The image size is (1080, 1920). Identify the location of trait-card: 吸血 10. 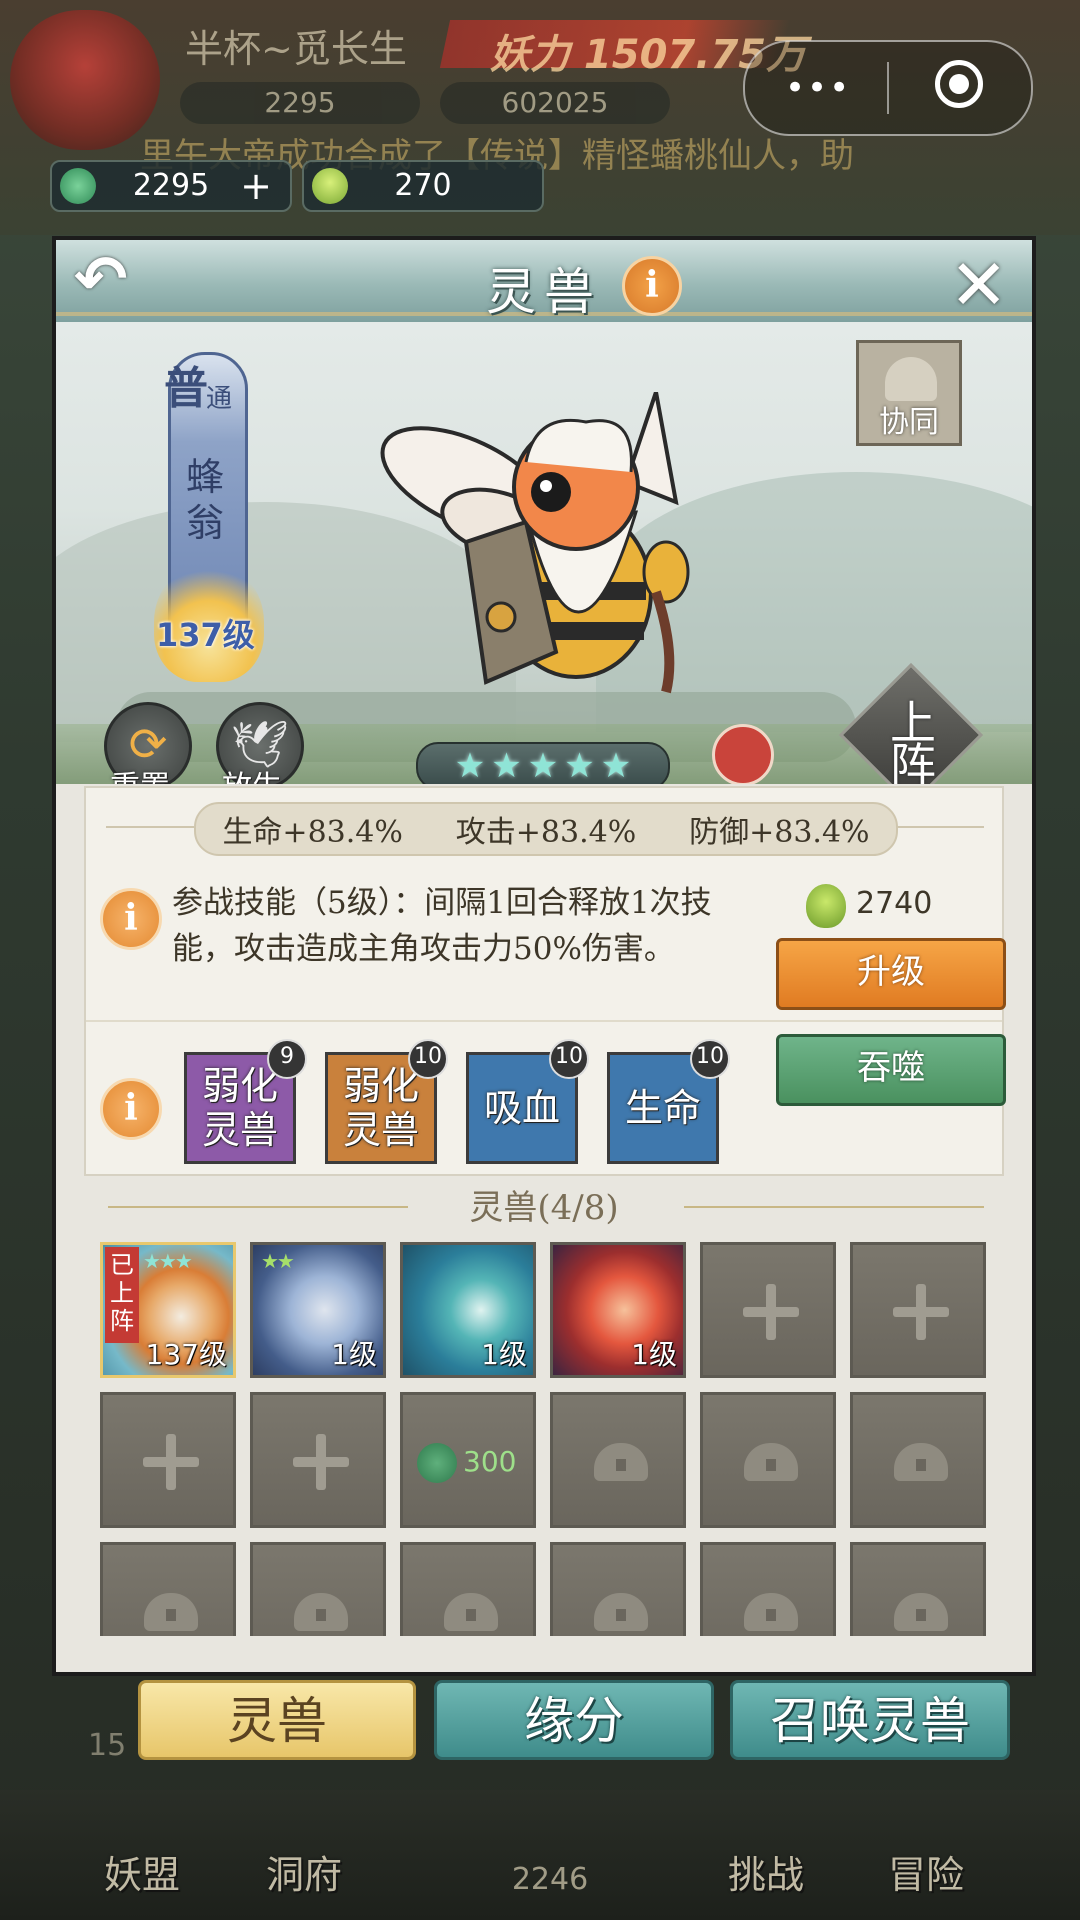
(527, 1101).